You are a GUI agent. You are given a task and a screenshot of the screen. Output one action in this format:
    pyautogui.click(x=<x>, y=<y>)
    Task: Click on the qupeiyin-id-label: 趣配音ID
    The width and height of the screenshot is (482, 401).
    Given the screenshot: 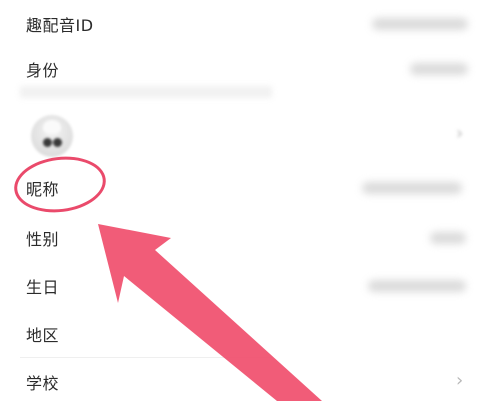 What is the action you would take?
    pyautogui.click(x=60, y=25)
    